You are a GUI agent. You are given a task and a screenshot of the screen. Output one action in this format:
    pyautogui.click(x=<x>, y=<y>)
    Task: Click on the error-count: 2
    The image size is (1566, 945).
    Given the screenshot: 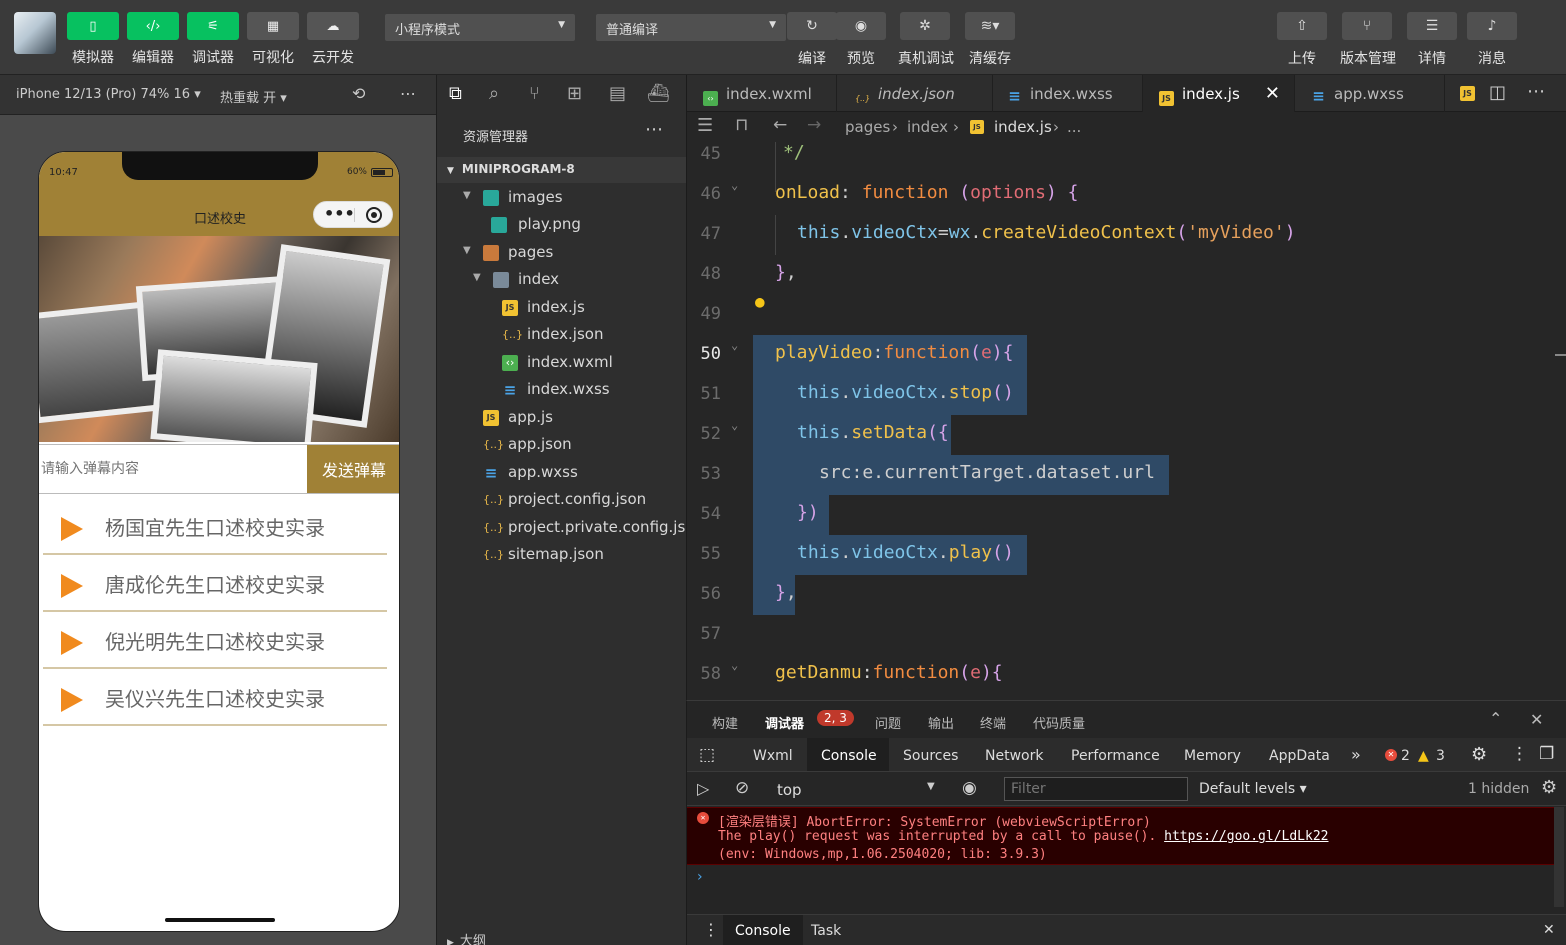 What is the action you would take?
    pyautogui.click(x=1405, y=756)
    